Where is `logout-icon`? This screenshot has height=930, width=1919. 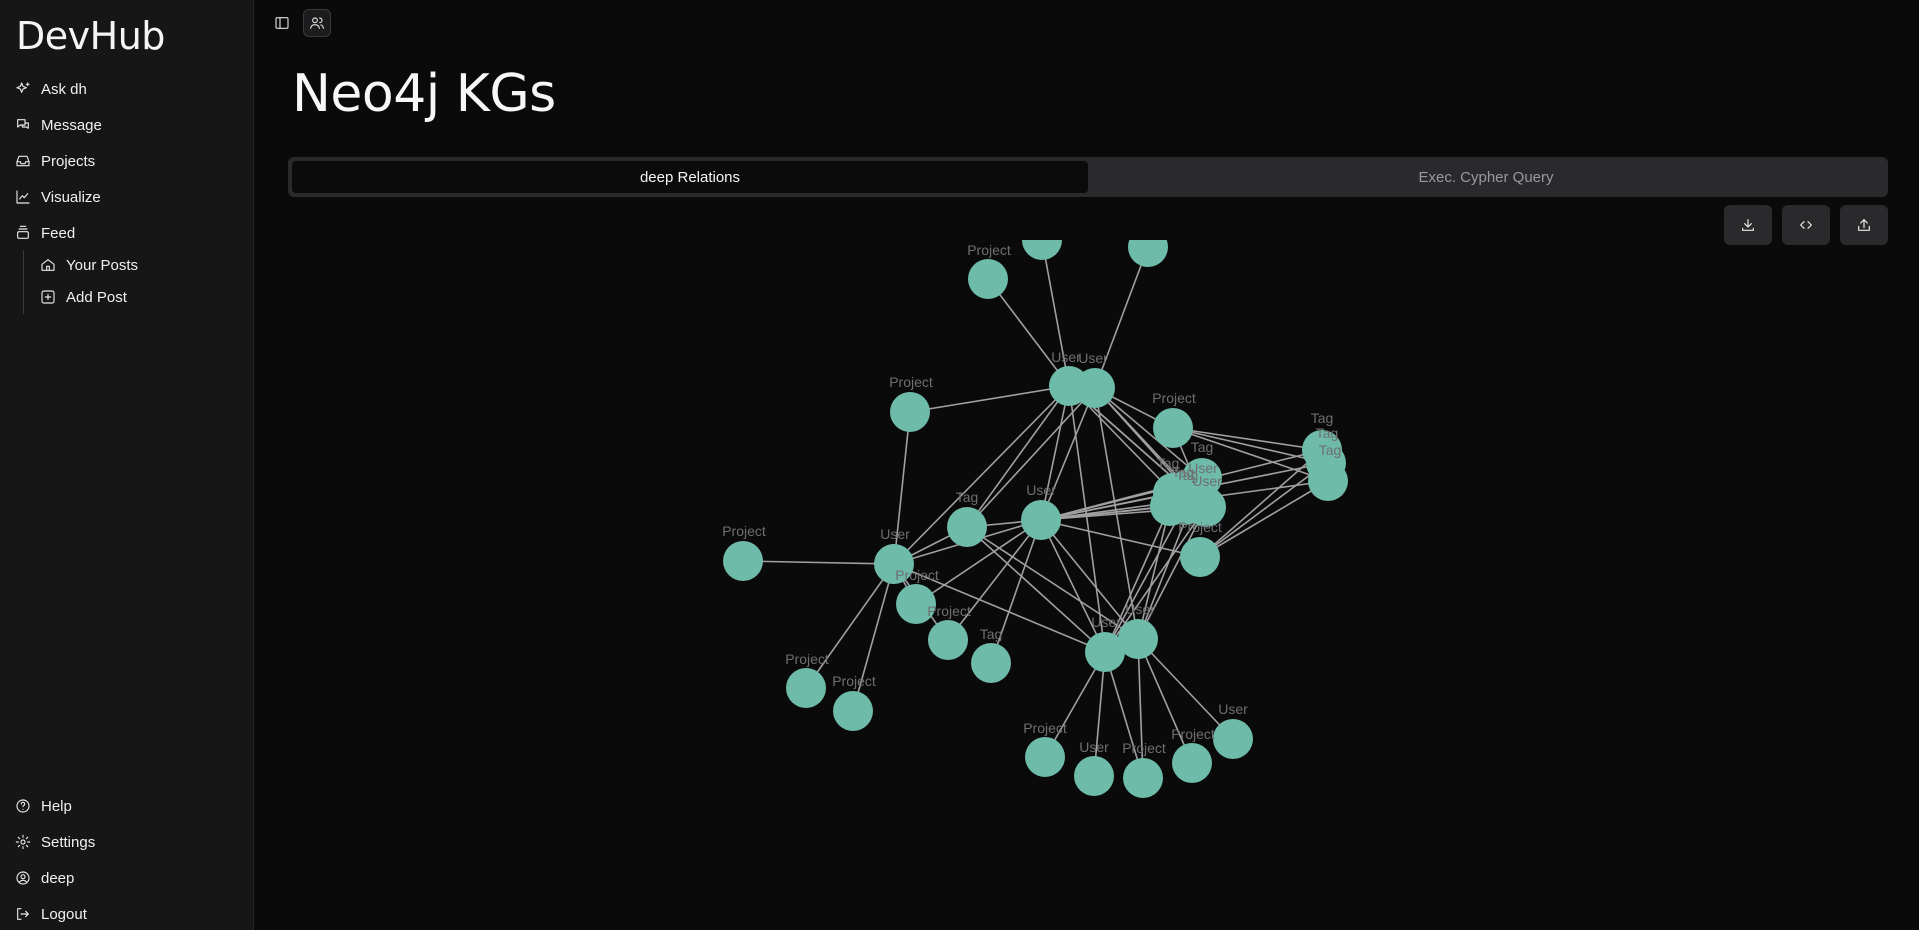 logout-icon is located at coordinates (23, 914).